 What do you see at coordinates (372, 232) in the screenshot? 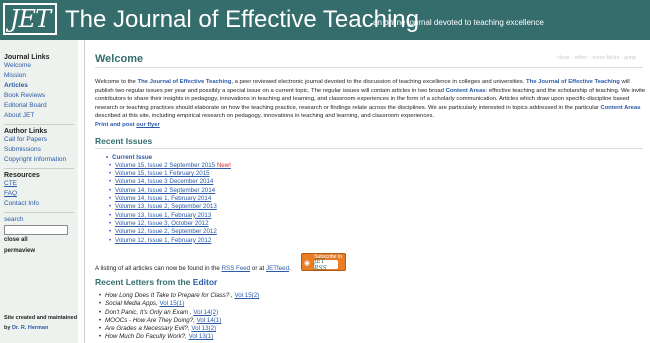
I see `issue-link: Volume 12, Issue 2, September 2012` at bounding box center [372, 232].